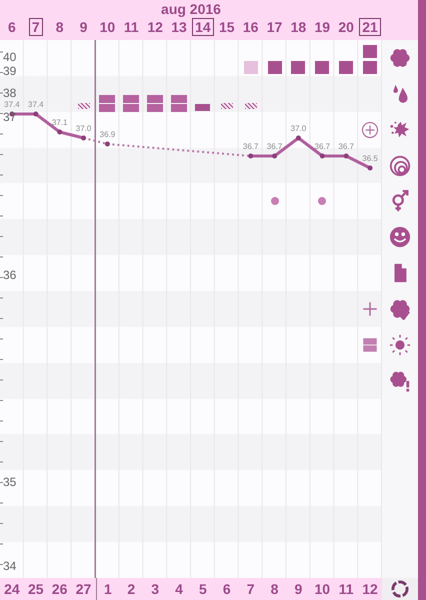 This screenshot has width=426, height=600. Describe the element at coordinates (400, 345) in the screenshot. I see `sun-icon` at that location.